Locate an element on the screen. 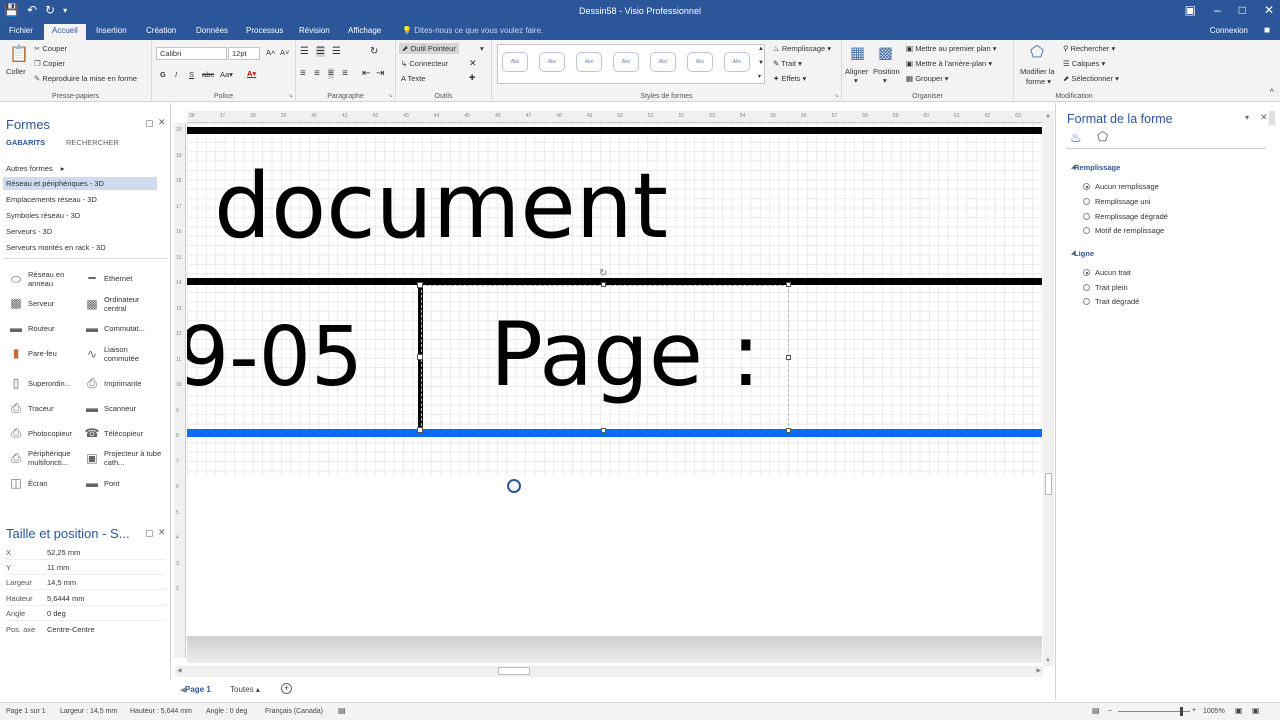 This screenshot has width=1280, height=720. position-button: Position is located at coordinates (886, 71).